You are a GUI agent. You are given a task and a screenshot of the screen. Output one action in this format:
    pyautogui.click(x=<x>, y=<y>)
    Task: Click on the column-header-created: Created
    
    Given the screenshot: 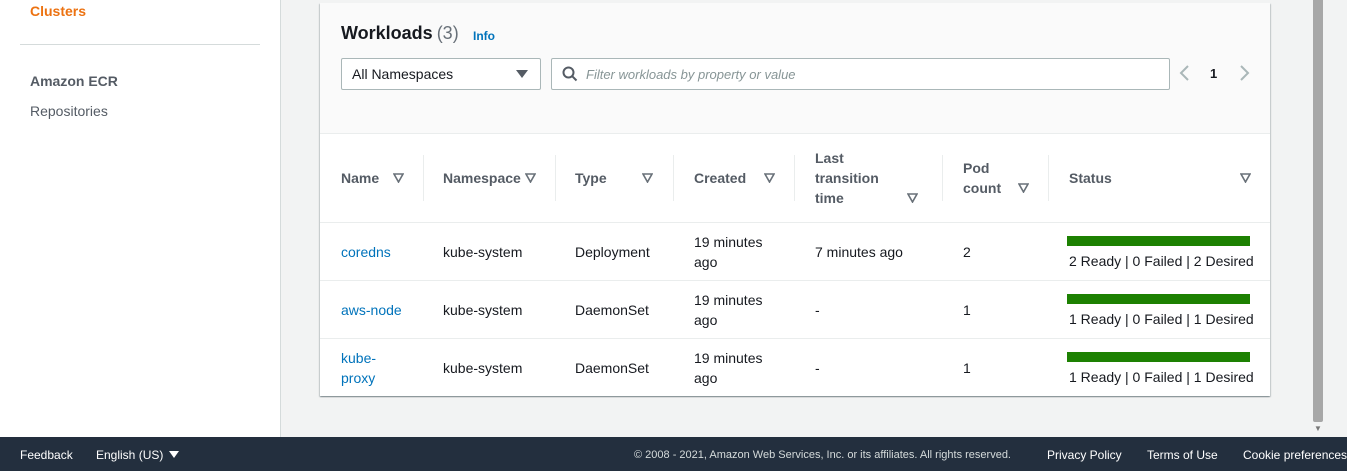 What is the action you would take?
    pyautogui.click(x=744, y=177)
    